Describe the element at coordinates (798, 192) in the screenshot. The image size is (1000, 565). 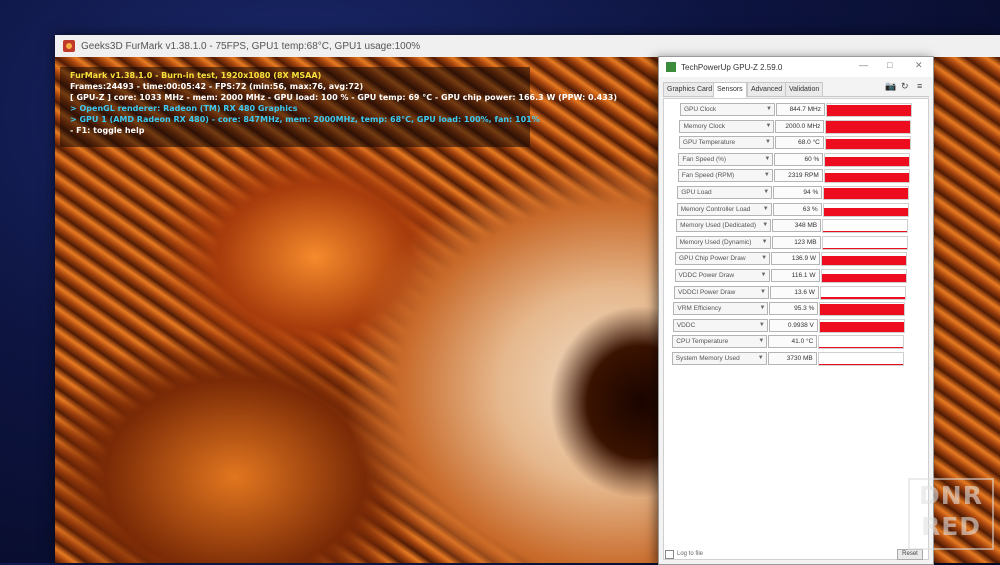
I see `sensor-value: 94 %` at that location.